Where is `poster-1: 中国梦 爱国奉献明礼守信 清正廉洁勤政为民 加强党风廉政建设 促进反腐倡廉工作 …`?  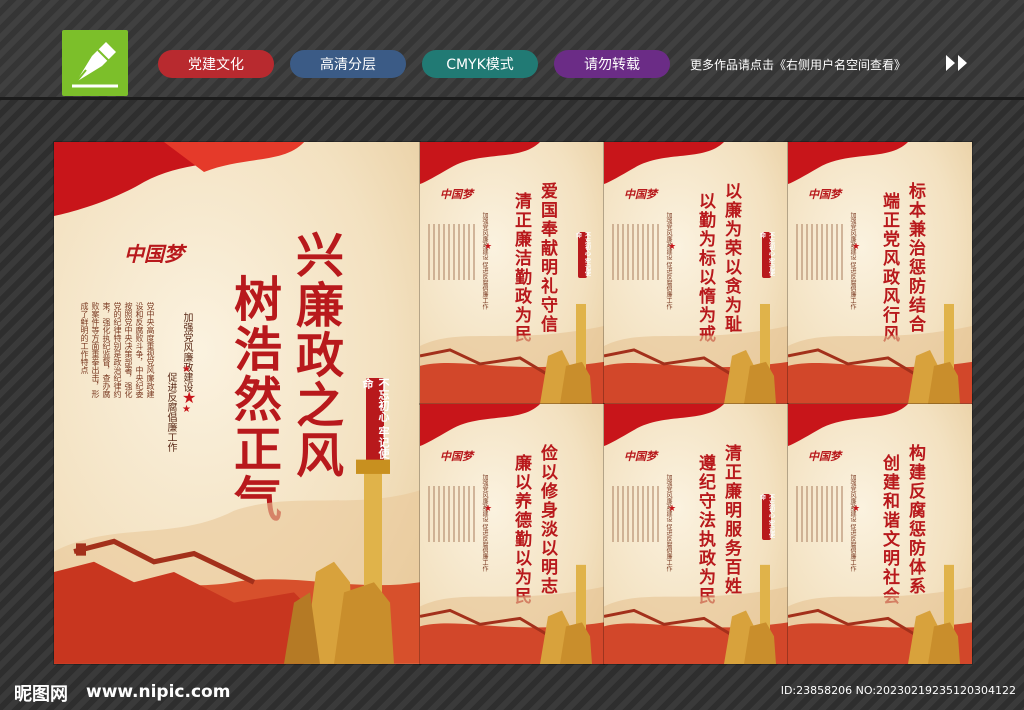
poster-1: 中国梦 爱国奉献明礼守信 清正廉洁勤政为民 加强党风廉政建设 促进反腐倡廉工作 … is located at coordinates (512, 273).